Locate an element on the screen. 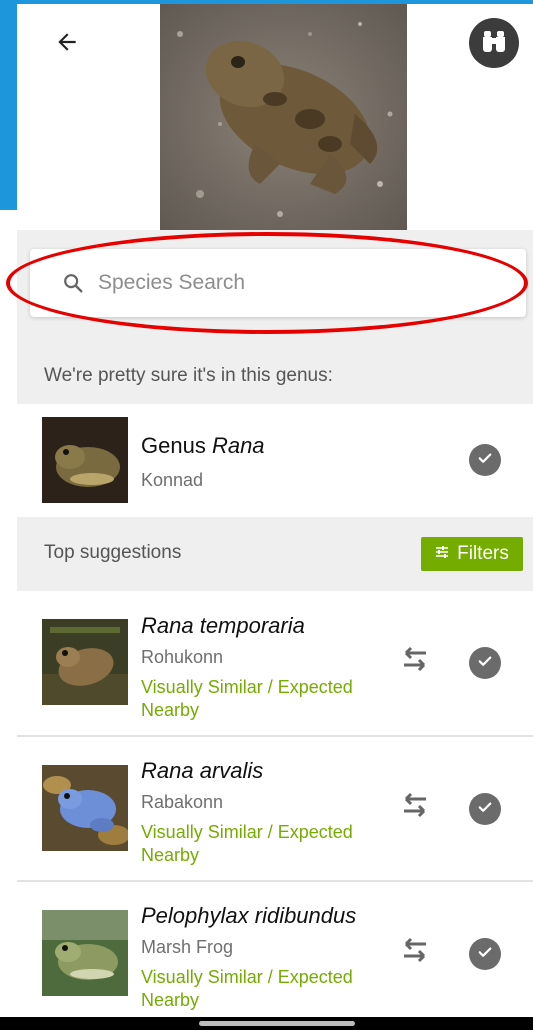 The width and height of the screenshot is (533, 1030). home-gesture-handle is located at coordinates (277, 1023).